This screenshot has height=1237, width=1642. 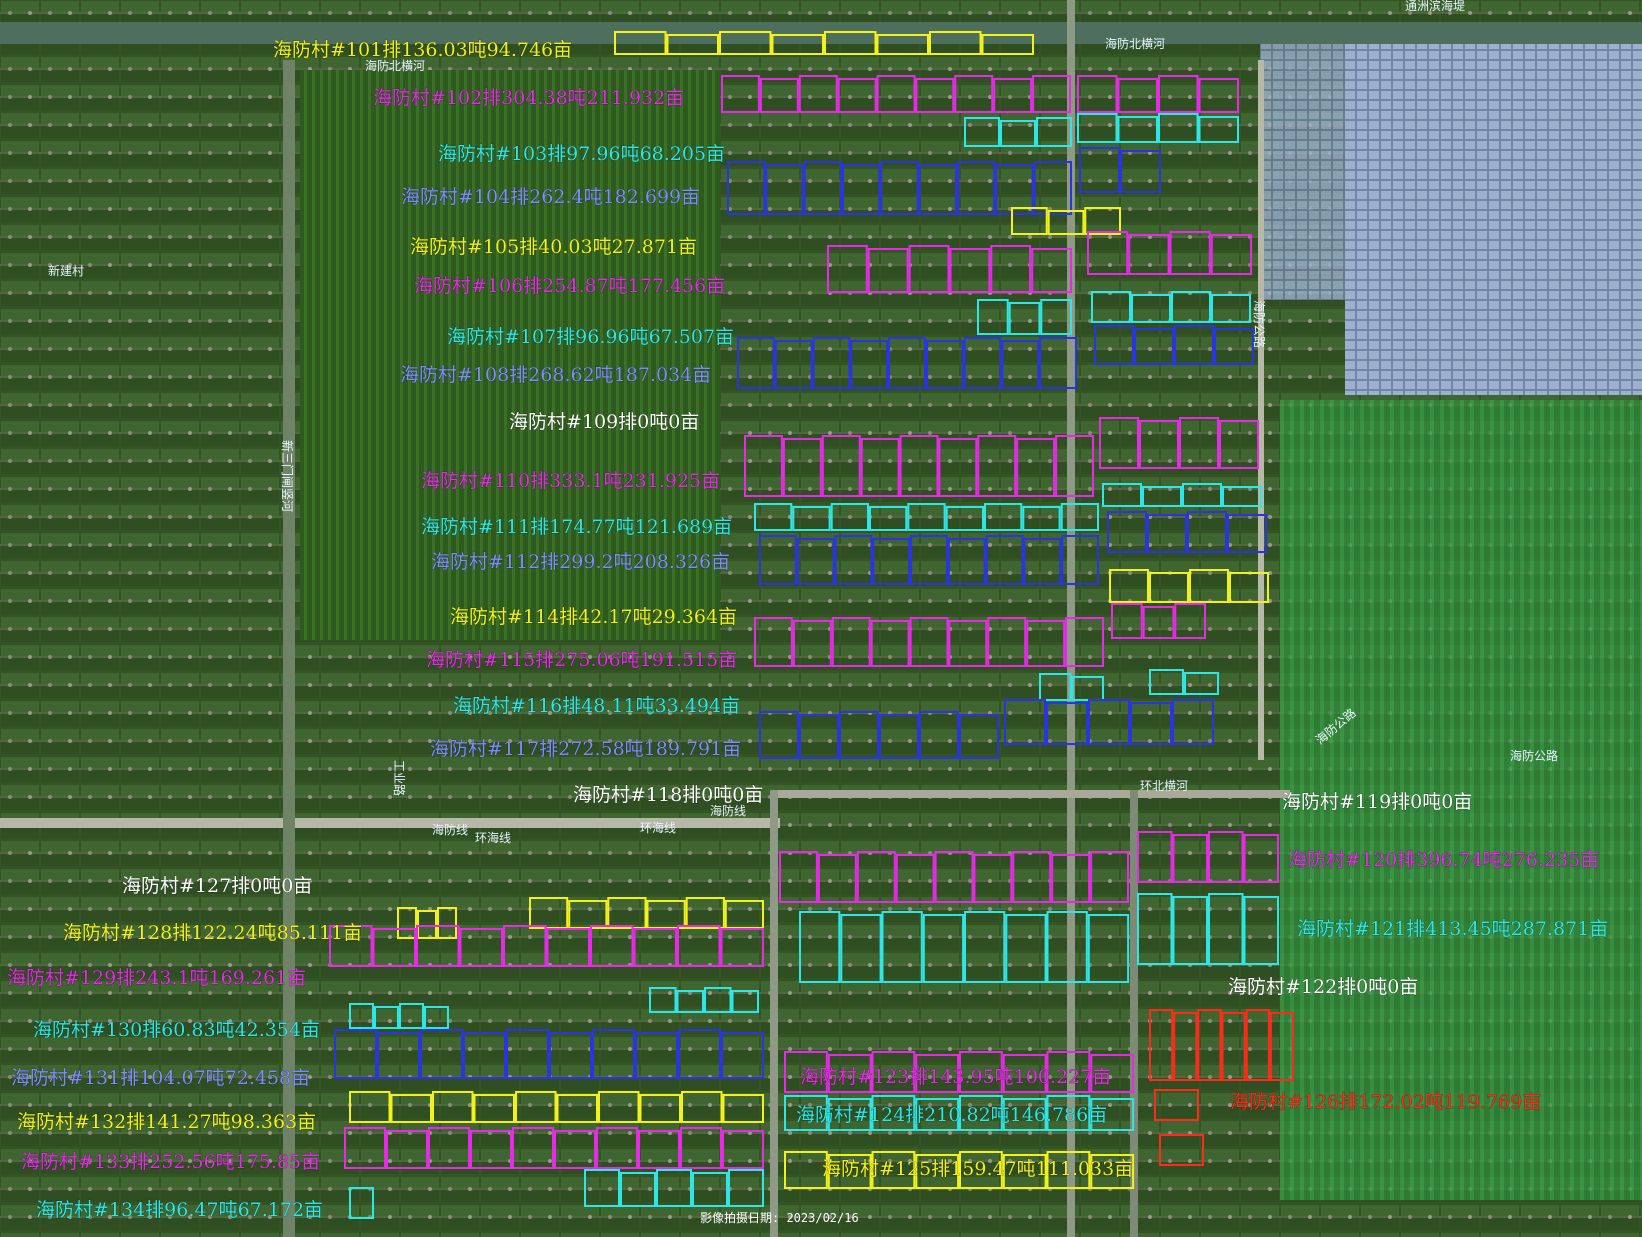 What do you see at coordinates (287, 476) in the screenshot?
I see `road-label-xinsanmen-river: 新三门闸竖河` at bounding box center [287, 476].